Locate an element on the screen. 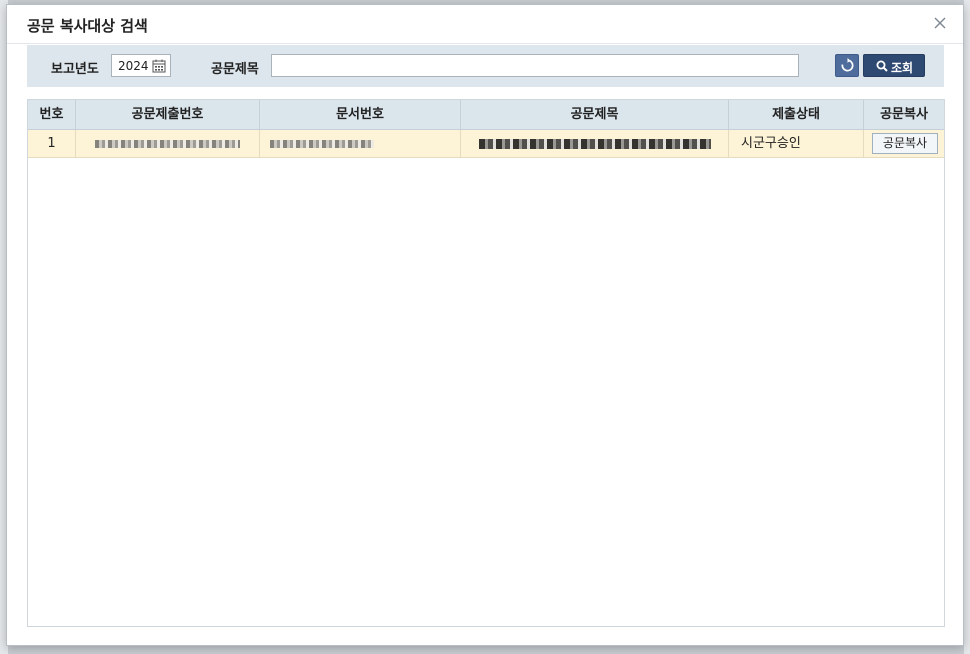 This screenshot has height=654, width=970. column-header-copy: 공문복사 is located at coordinates (904, 114).